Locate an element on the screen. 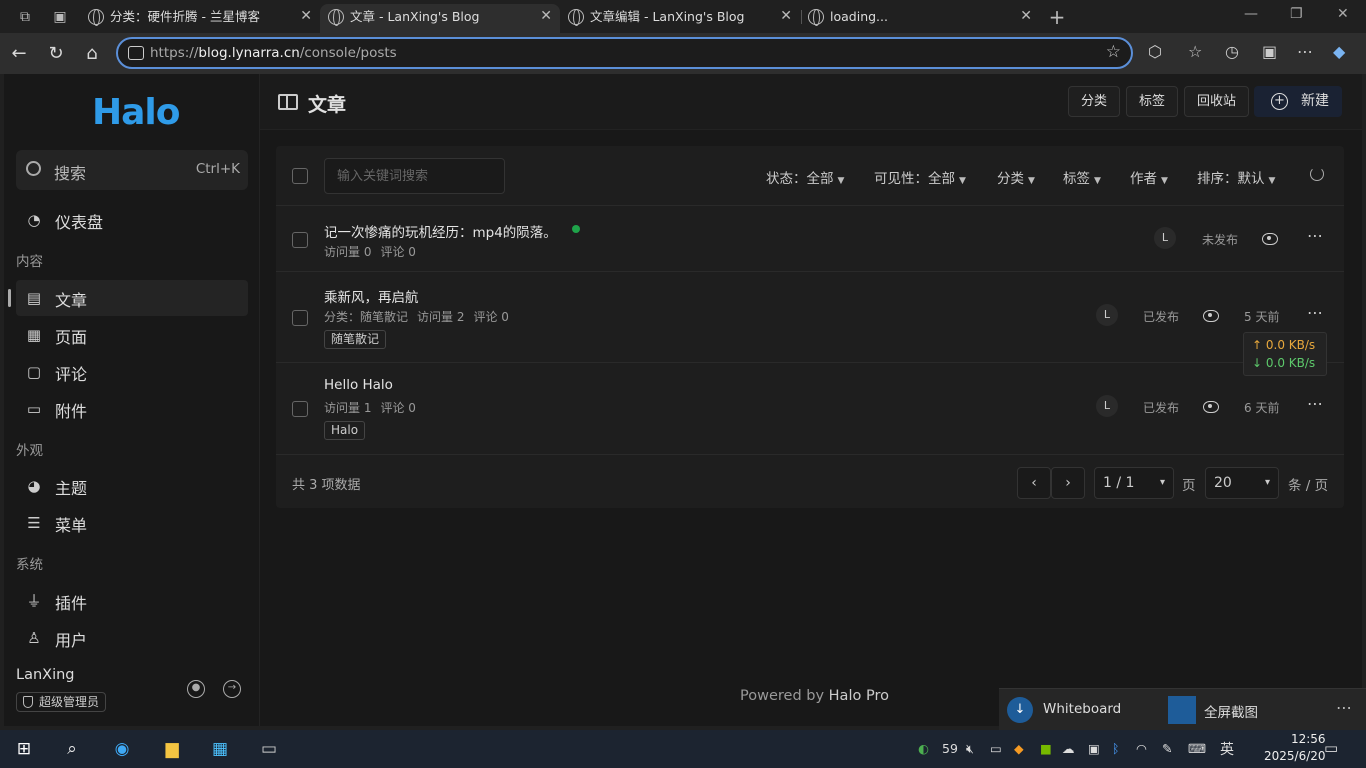  post-title: 记一次惨痛的玩机经历：mp4的陨落。 is located at coordinates (440, 231).